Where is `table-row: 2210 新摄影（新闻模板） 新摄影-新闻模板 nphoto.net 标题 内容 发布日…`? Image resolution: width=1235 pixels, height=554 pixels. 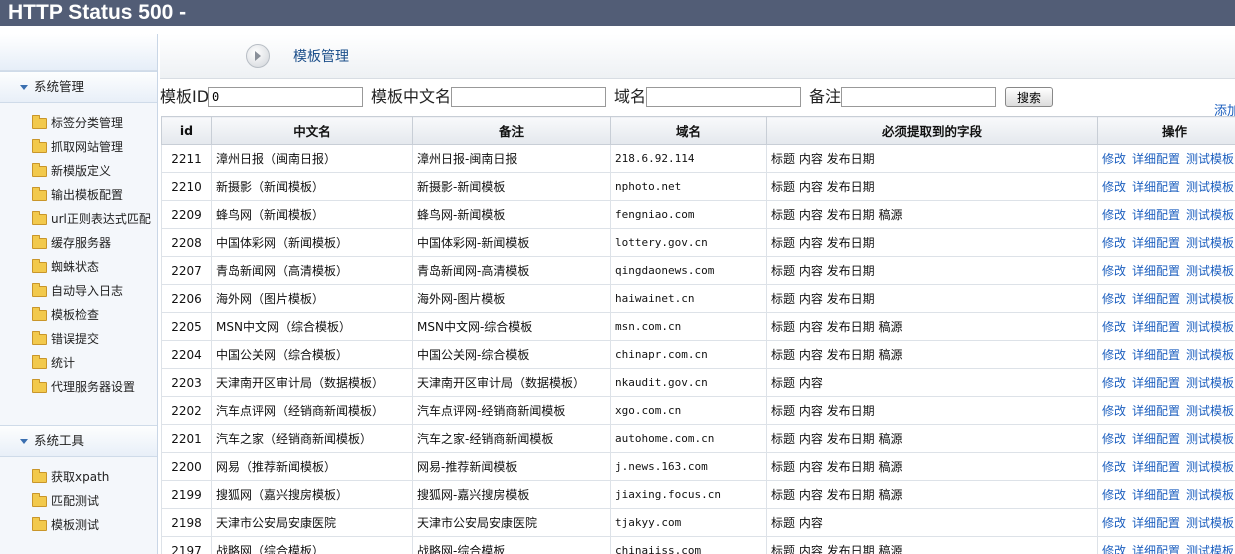
table-row: 2210 新摄影（新闻模板） 新摄影-新闻模板 nphoto.net 标题 内容 发布日… is located at coordinates (698, 186).